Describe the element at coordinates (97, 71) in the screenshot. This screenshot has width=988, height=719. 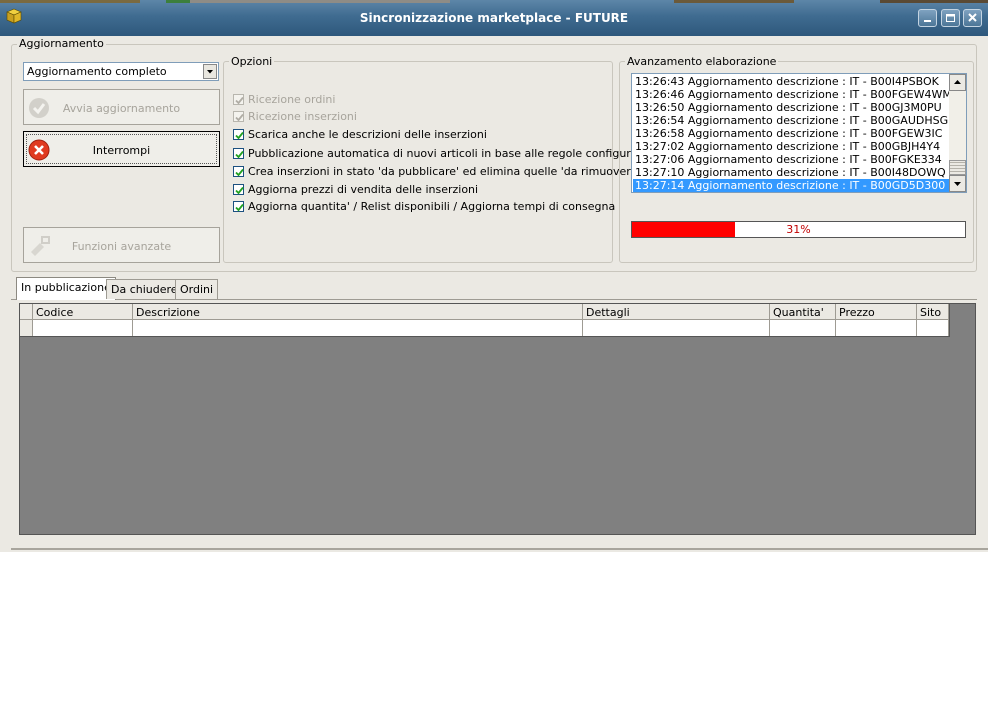
I see `update-mode-value: Aggiornamento completo` at that location.